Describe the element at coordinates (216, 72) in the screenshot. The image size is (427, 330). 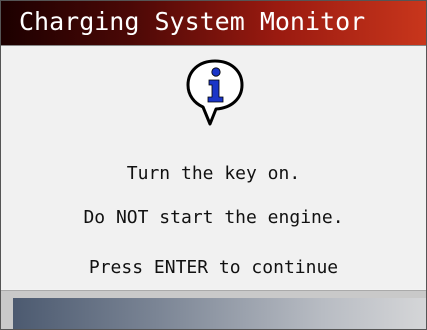
I see `info-dot` at that location.